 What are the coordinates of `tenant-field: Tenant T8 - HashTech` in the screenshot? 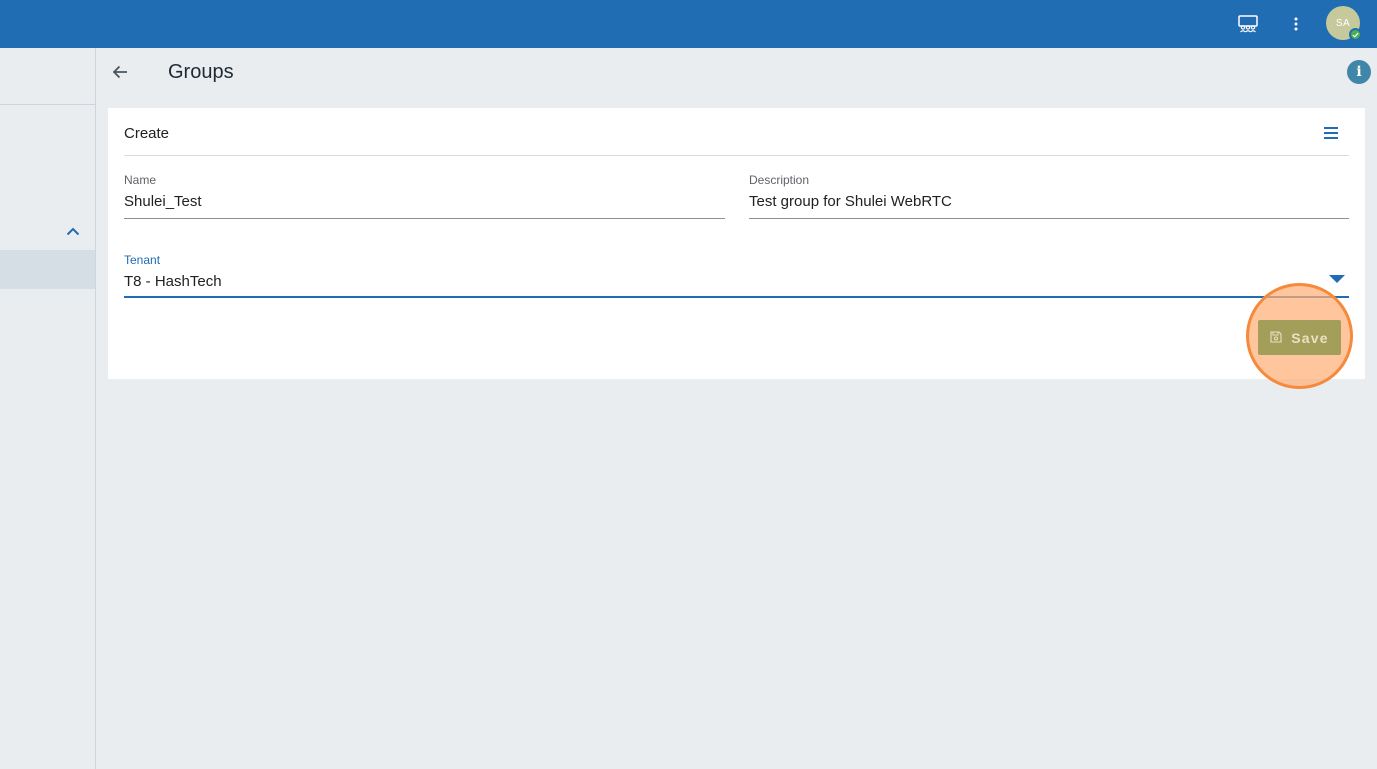 It's located at (736, 275).